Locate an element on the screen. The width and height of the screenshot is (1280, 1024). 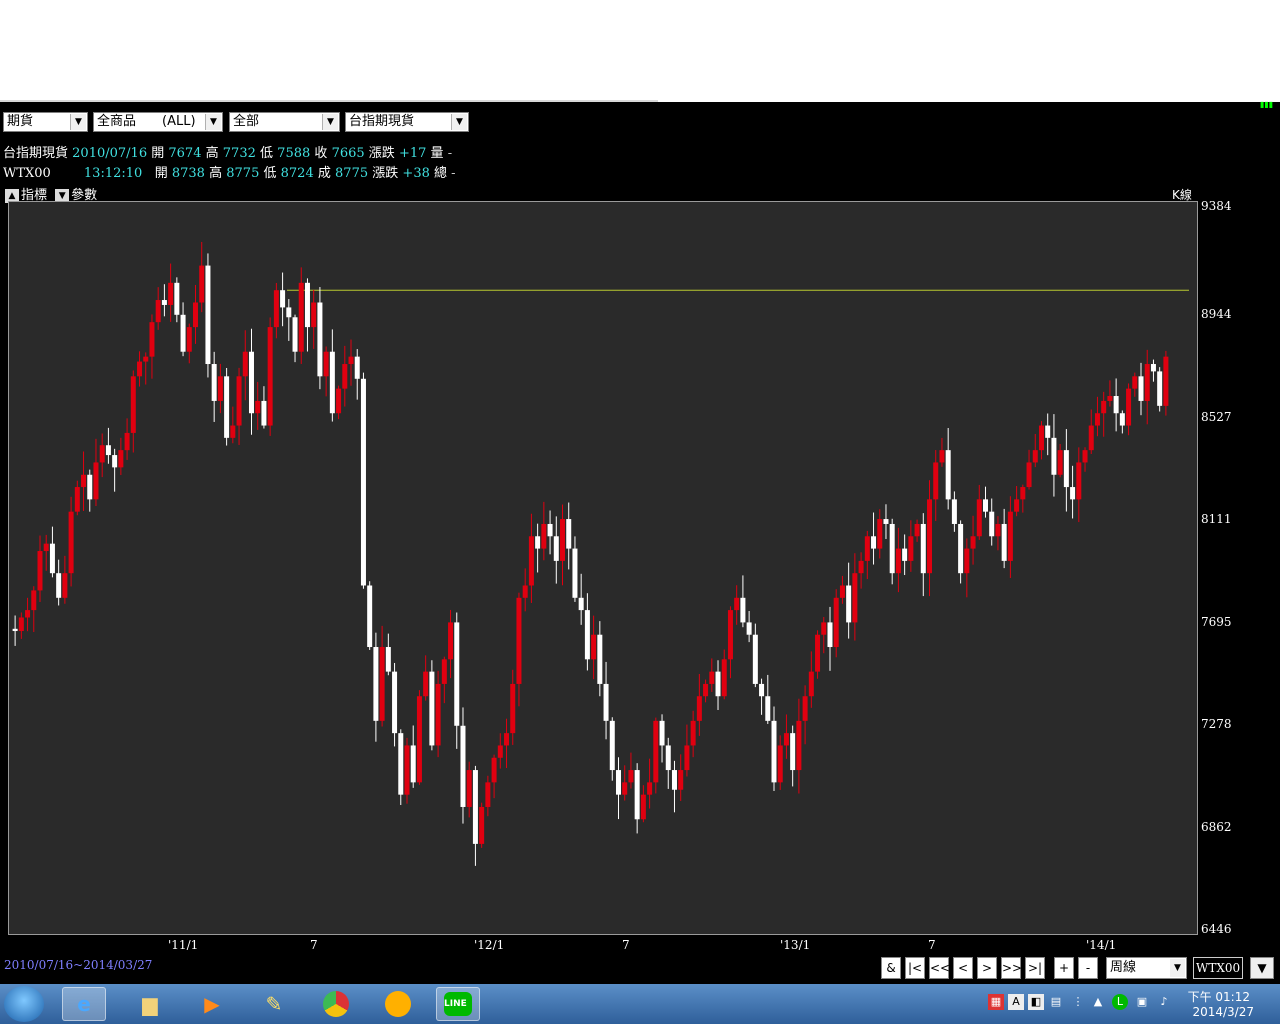
close-value: 8775 is located at coordinates (352, 173).